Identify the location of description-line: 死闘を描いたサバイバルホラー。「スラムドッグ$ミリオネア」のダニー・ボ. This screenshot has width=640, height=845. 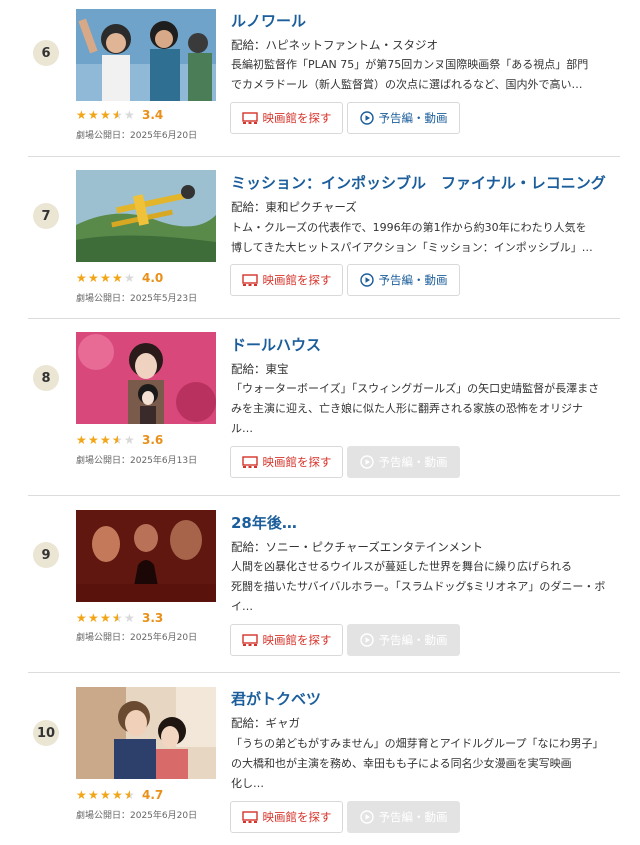
(418, 586).